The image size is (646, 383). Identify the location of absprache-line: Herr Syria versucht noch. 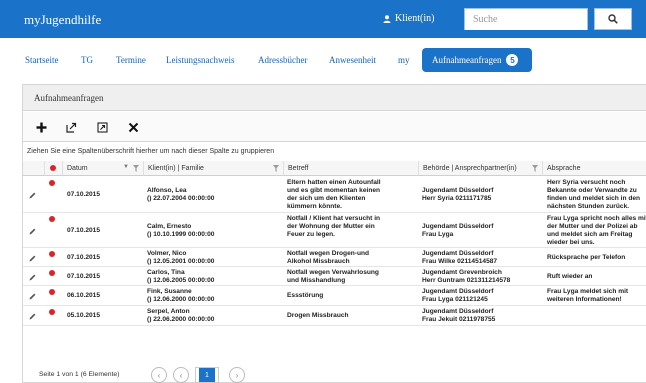
(586, 182).